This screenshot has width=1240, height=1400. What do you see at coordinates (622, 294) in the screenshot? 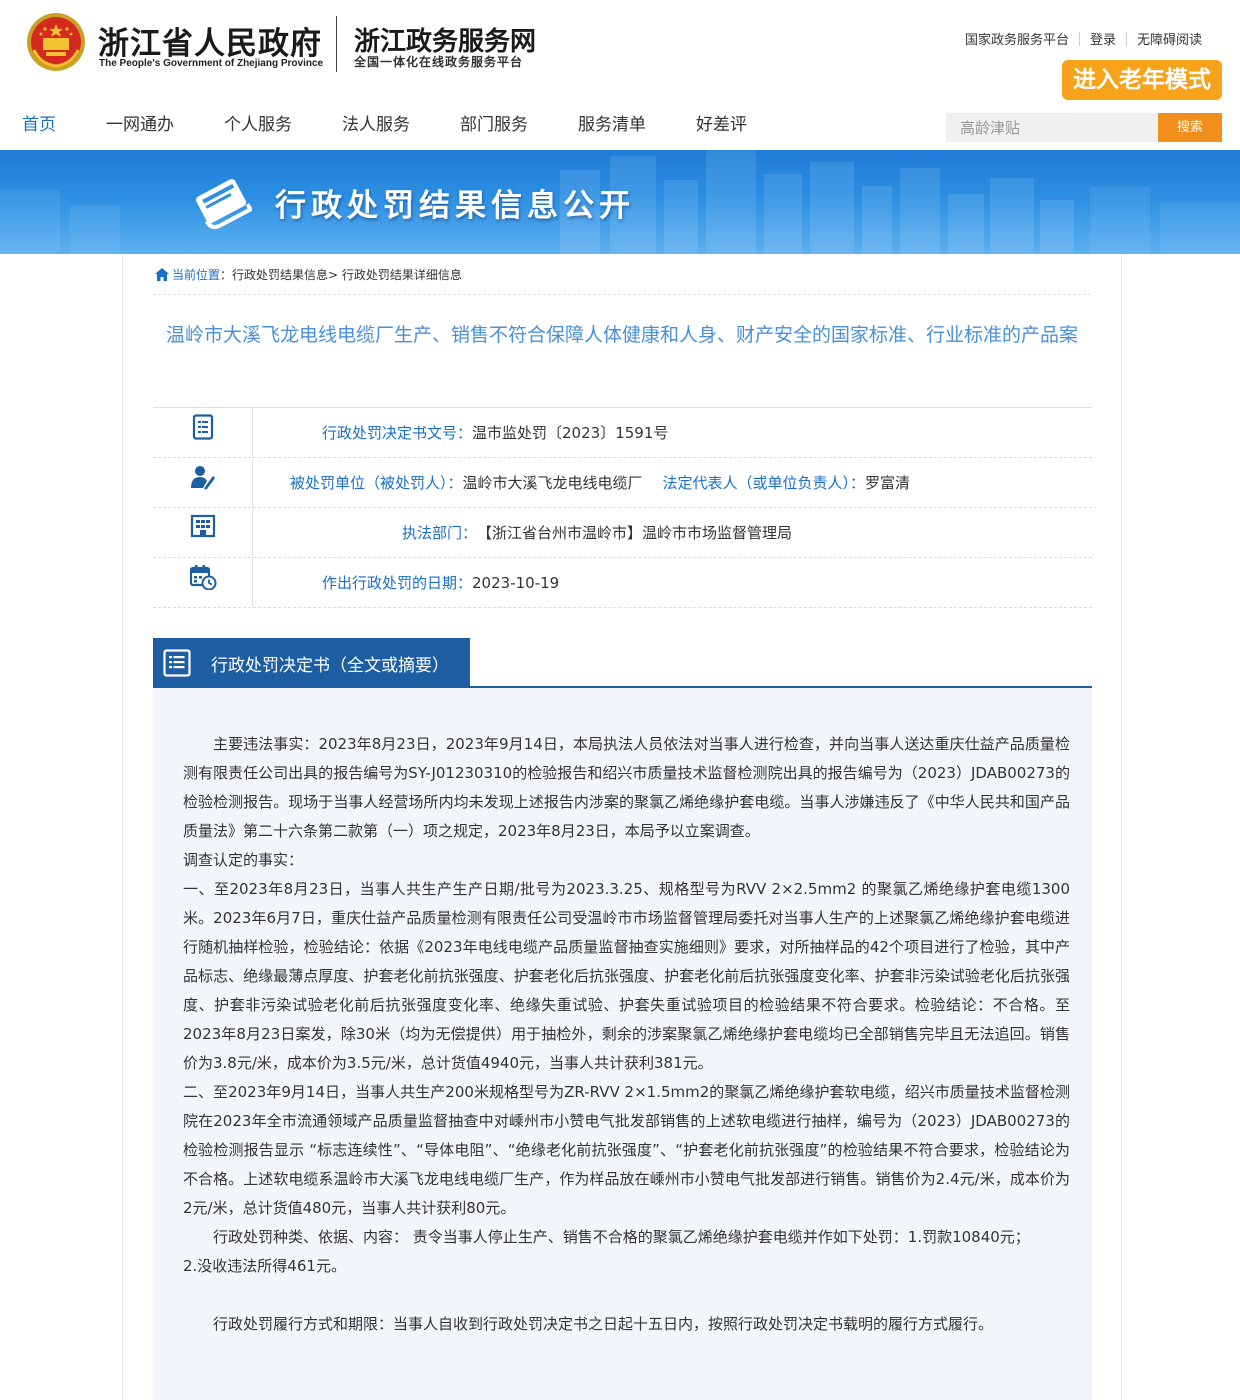
I see `breadcrumb-divider` at bounding box center [622, 294].